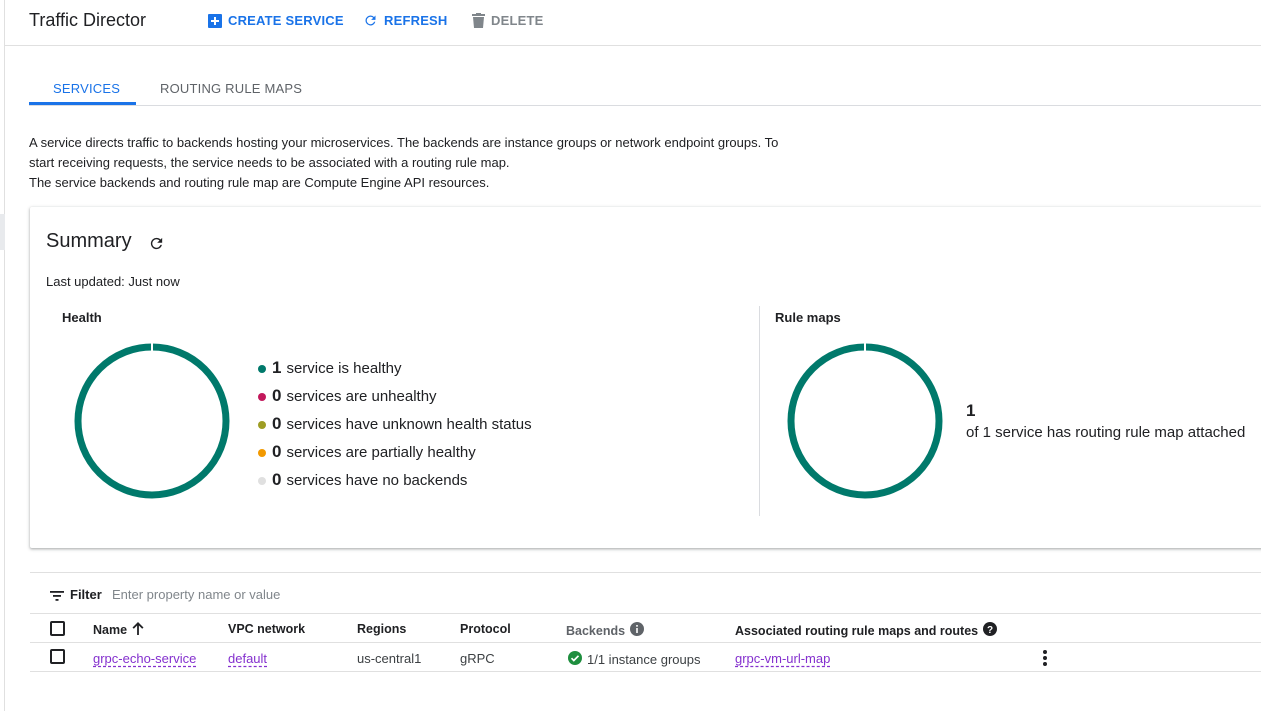 The height and width of the screenshot is (711, 1261). What do you see at coordinates (262, 424) in the screenshot?
I see `unknown-dot-icon` at bounding box center [262, 424].